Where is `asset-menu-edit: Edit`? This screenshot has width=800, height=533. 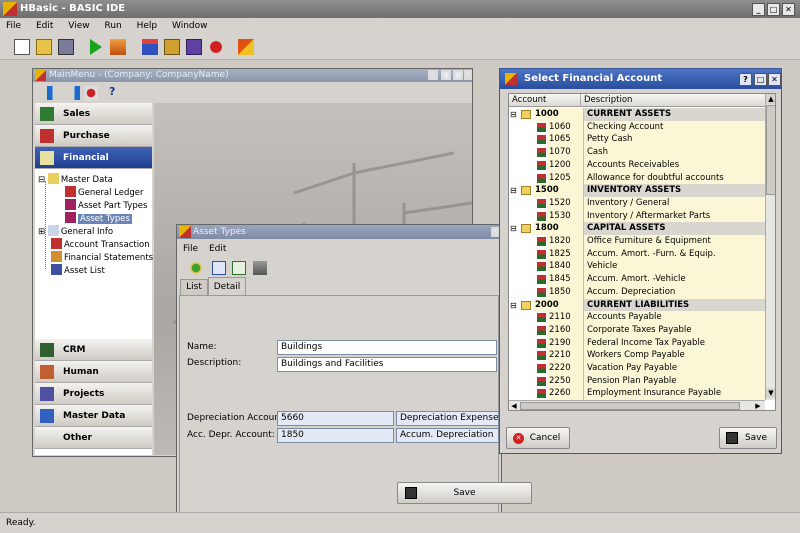 asset-menu-edit: Edit is located at coordinates (217, 249).